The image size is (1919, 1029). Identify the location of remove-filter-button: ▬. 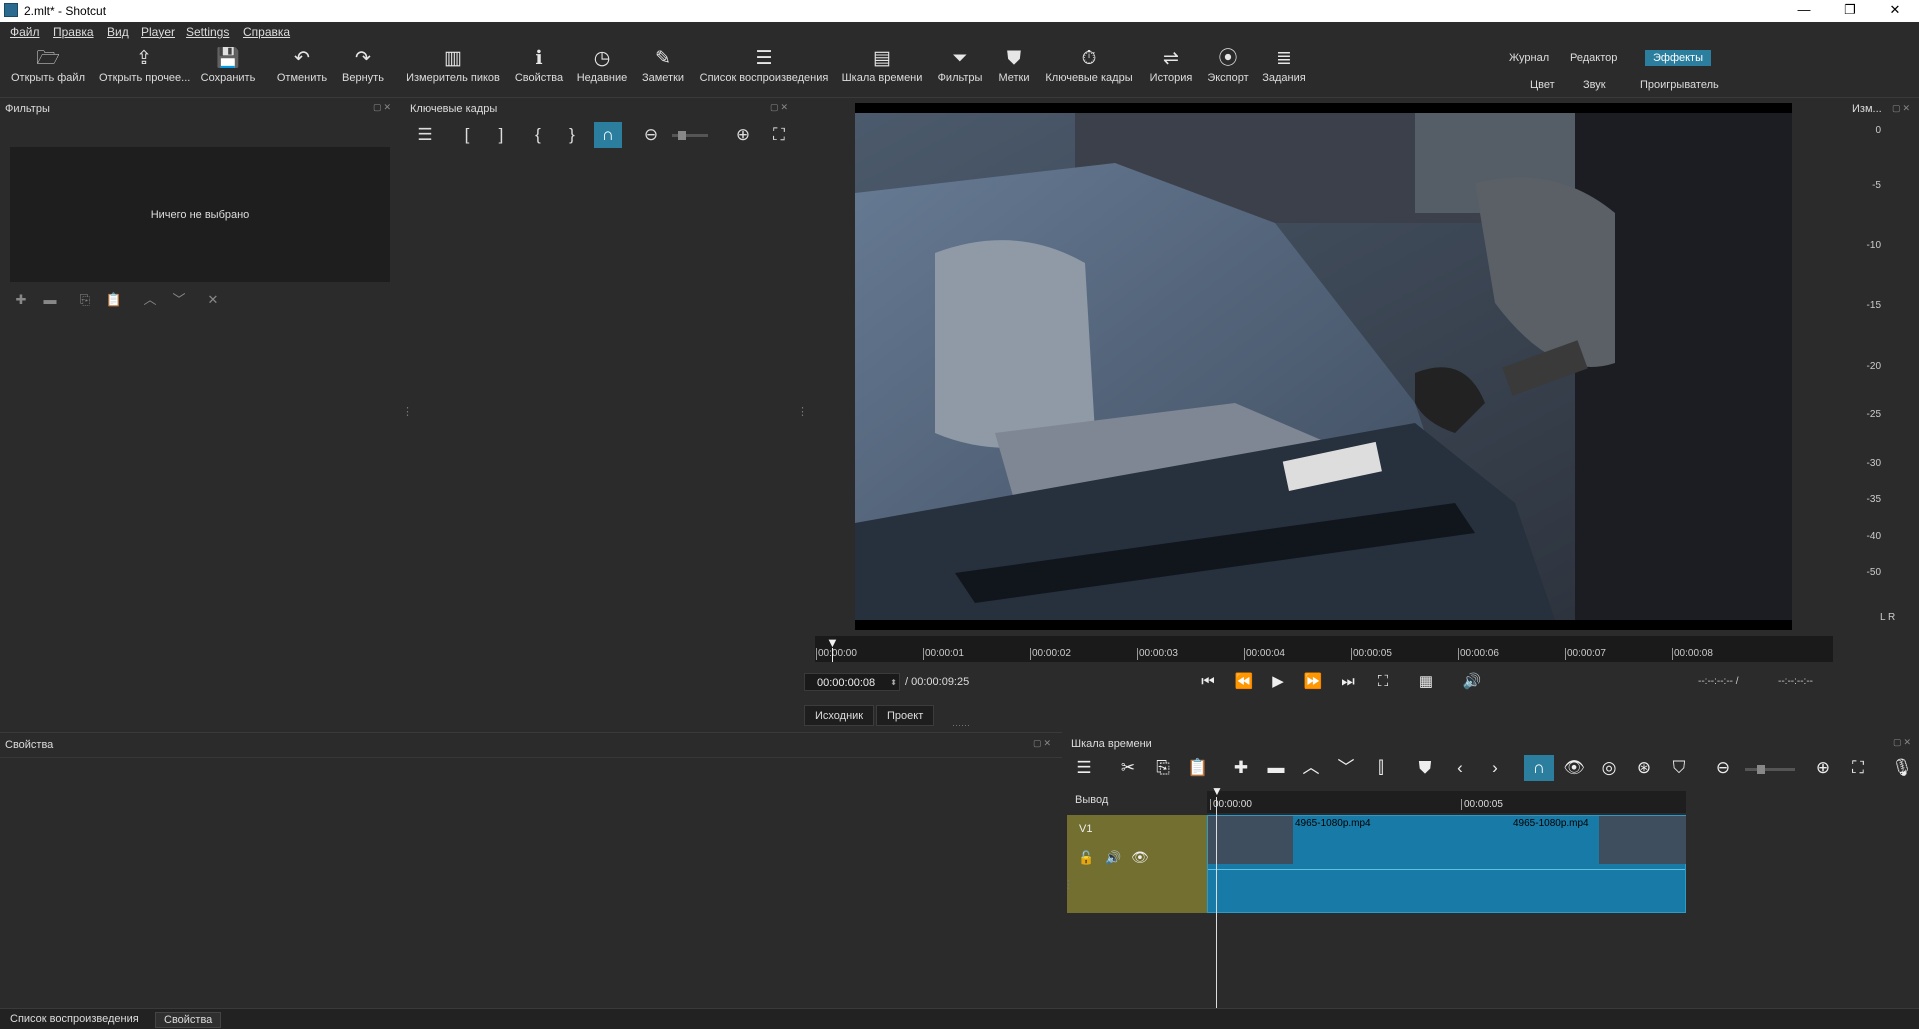
(50, 300).